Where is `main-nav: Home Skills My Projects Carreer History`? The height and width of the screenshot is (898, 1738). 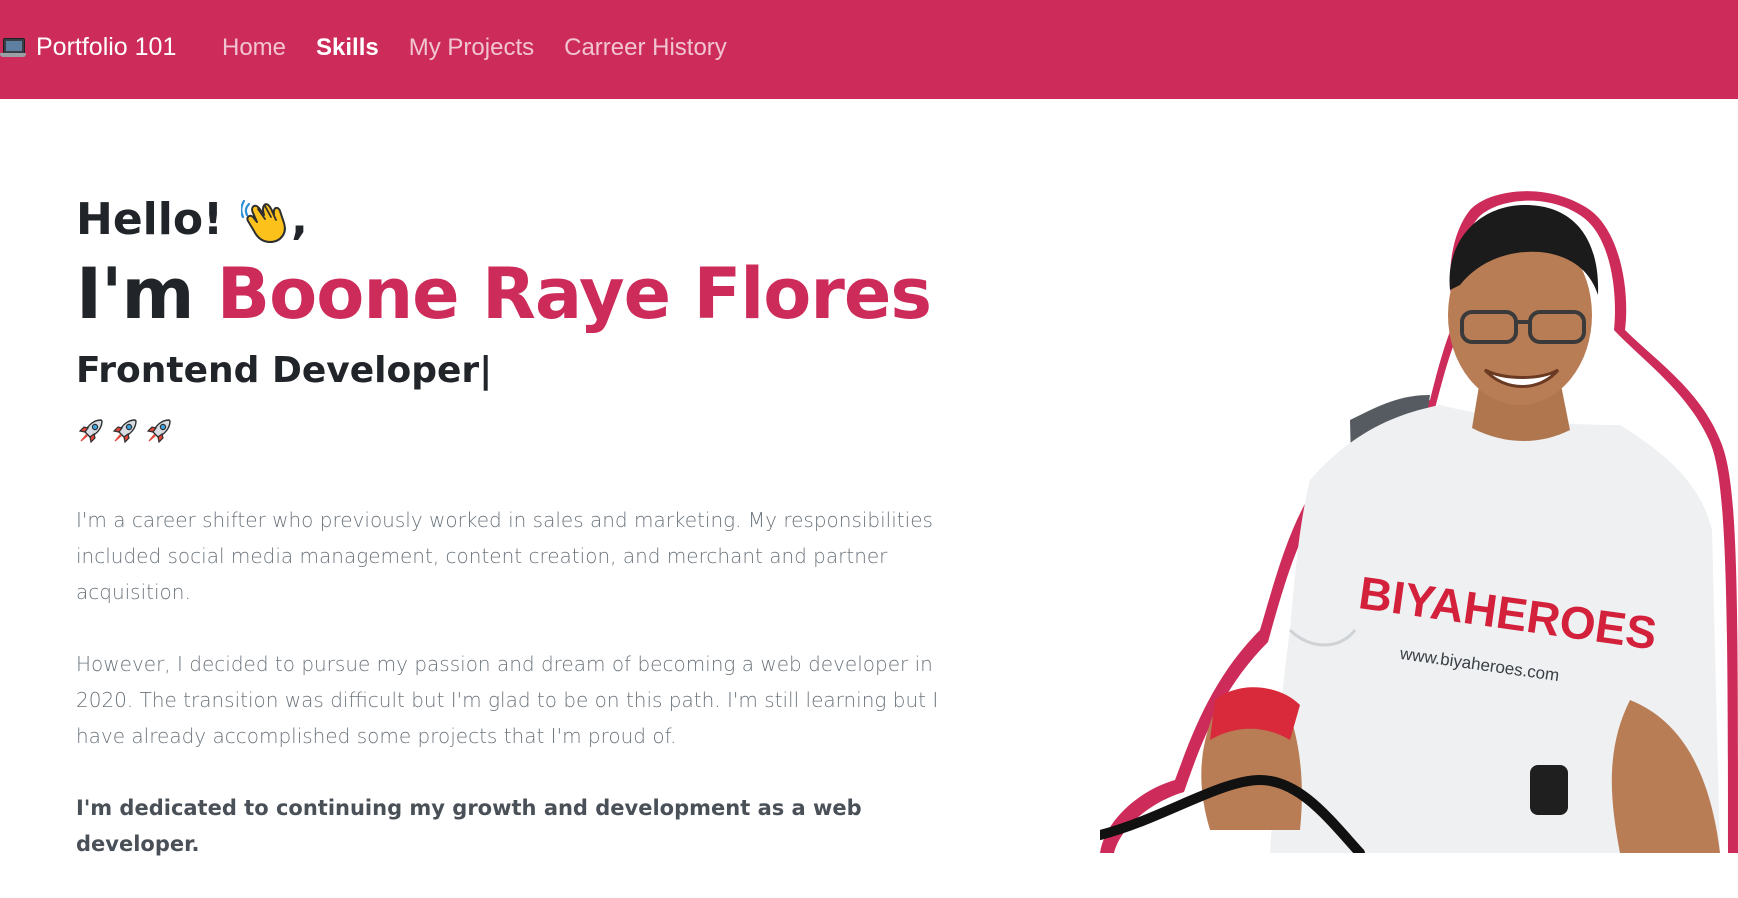 main-nav: Home Skills My Projects Carreer History is located at coordinates (489, 48).